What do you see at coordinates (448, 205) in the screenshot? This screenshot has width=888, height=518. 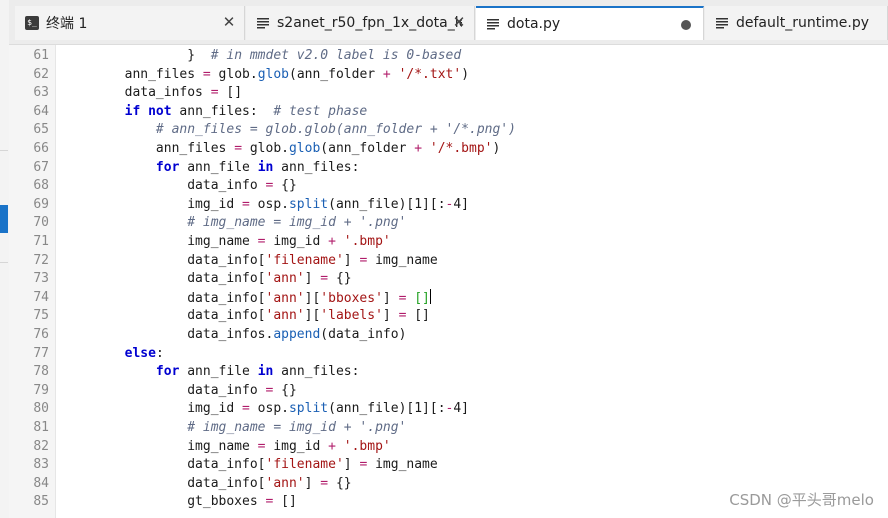 I see `code-line: 69 img_id = osp.split(ann_file)[1][:-4]` at bounding box center [448, 205].